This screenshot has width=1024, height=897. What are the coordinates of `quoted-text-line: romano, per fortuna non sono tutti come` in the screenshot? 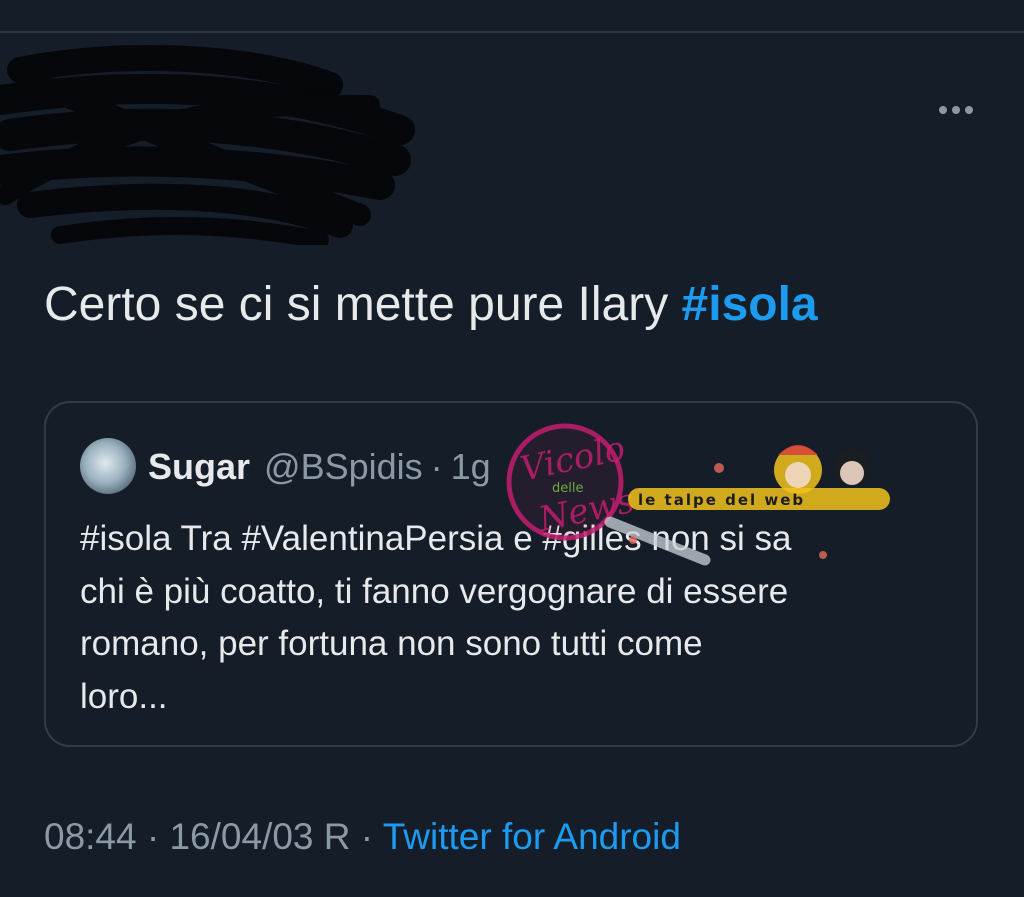 It's located at (391, 643).